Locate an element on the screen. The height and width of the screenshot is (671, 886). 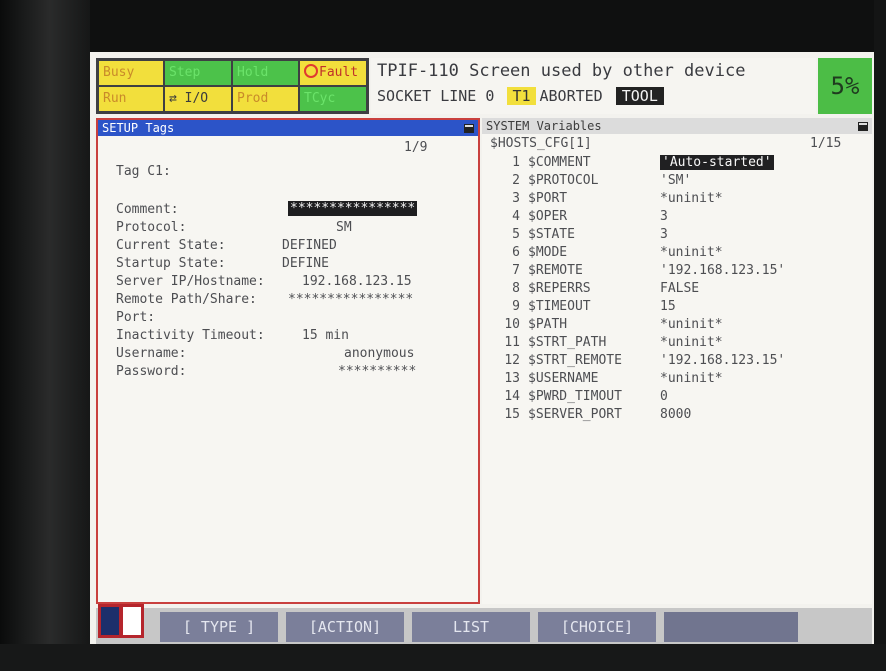
busy-indicator: Busy is located at coordinates (131, 73).